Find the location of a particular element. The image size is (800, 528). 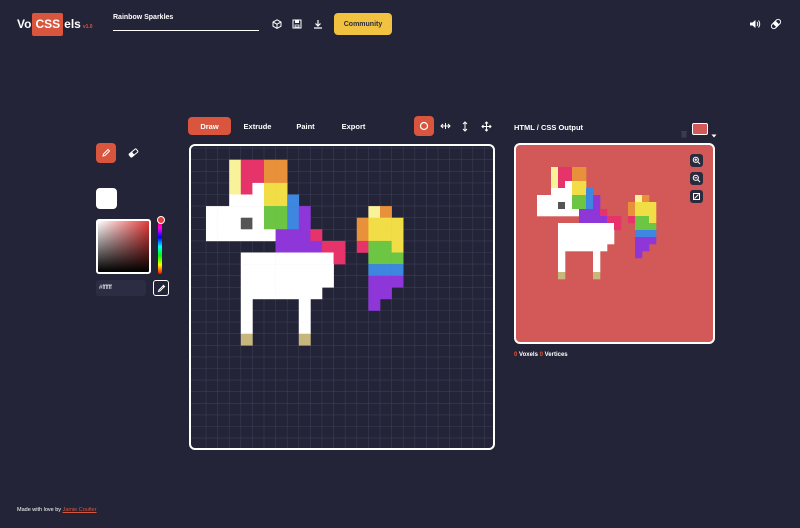

speaker-icon is located at coordinates (755, 24).